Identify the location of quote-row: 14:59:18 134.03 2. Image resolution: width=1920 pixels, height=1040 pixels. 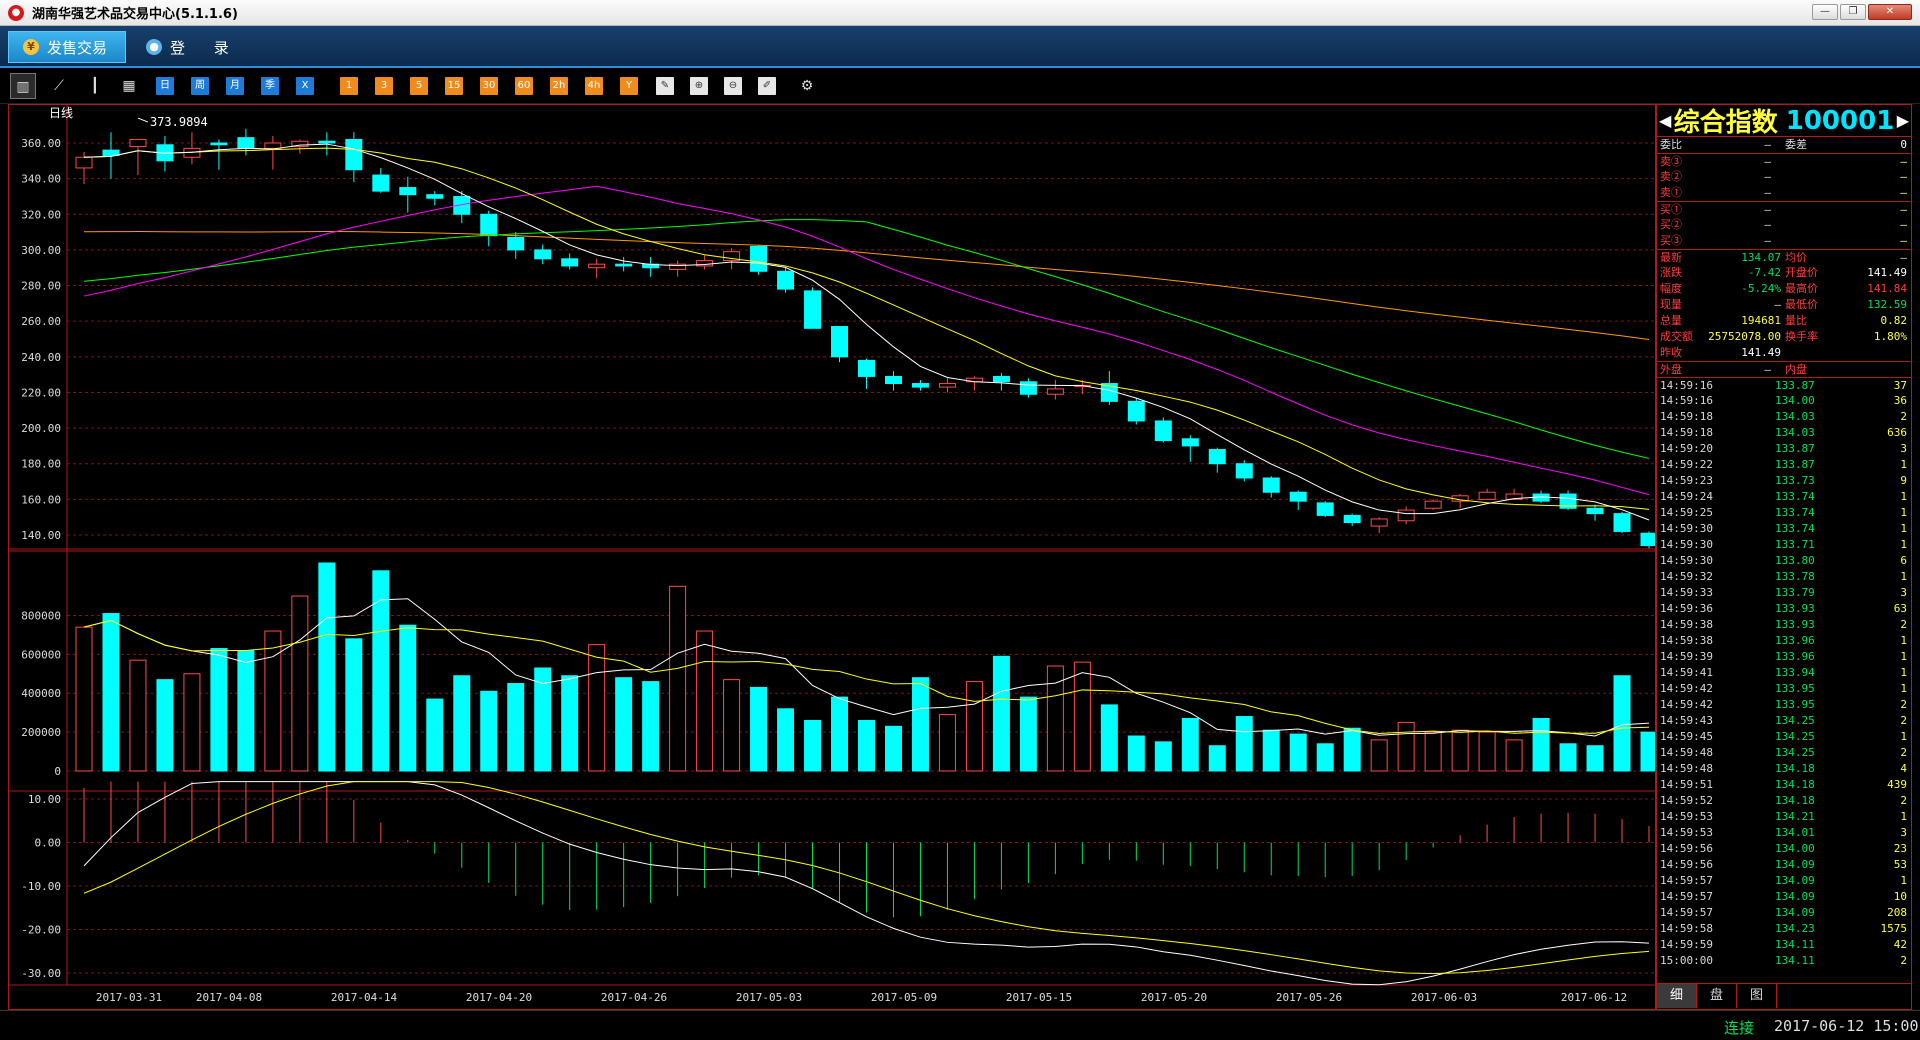
(1784, 417).